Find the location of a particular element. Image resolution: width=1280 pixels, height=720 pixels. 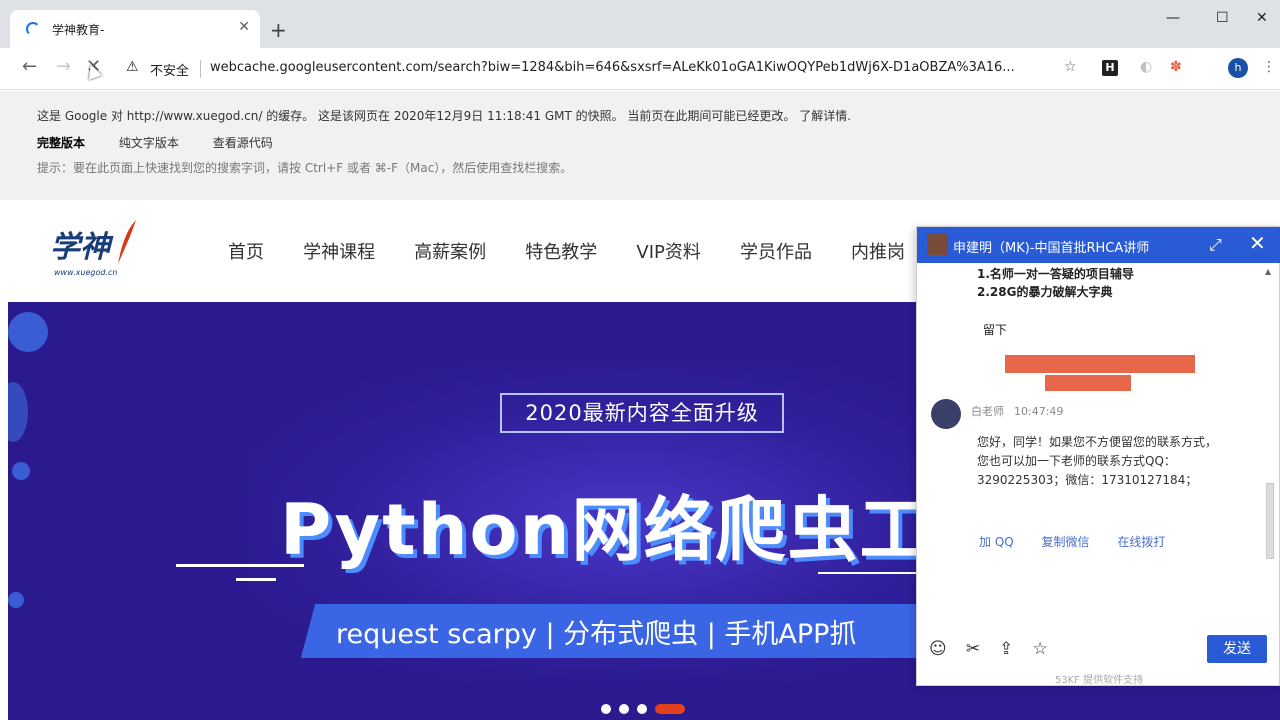

nav-item-works: 学员作品 is located at coordinates (776, 252).